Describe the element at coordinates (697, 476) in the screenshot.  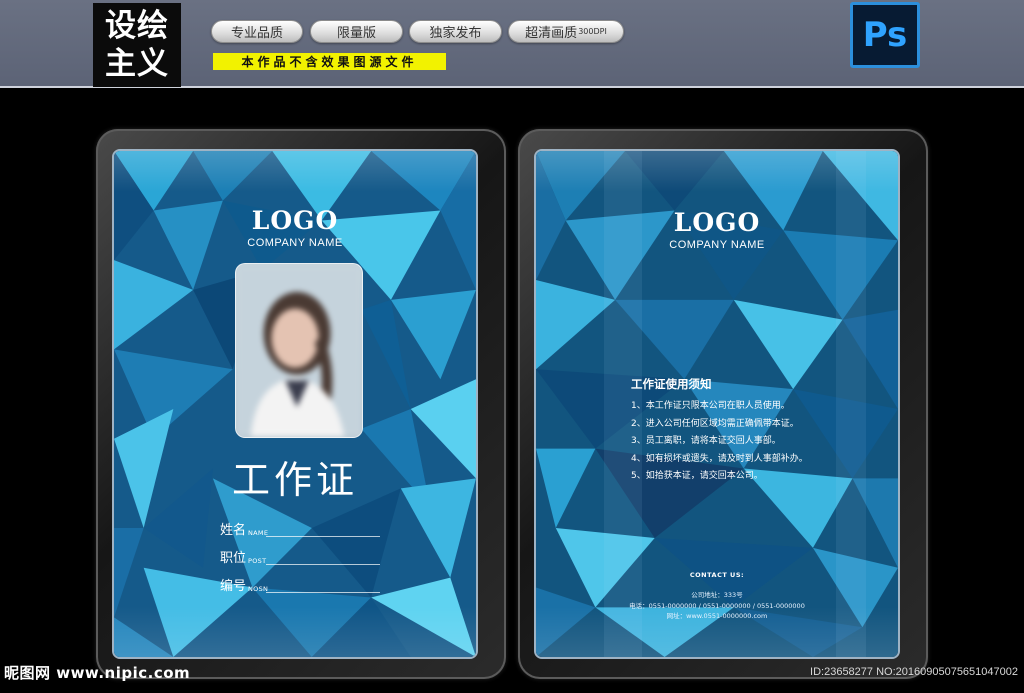
I see `rule-item: 5、如拾获本证，请交回本公司。` at that location.